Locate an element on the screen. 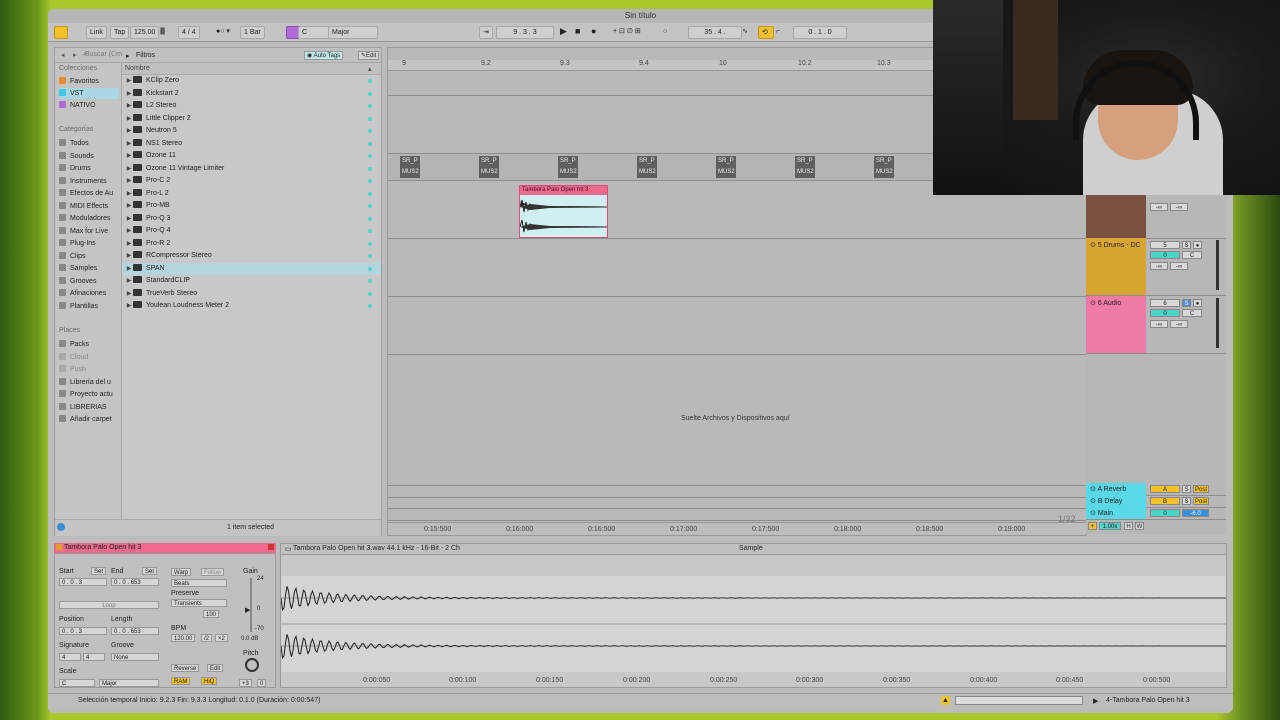 This screenshot has height=720, width=1280. bpm-field: 120.00 is located at coordinates (183, 638).